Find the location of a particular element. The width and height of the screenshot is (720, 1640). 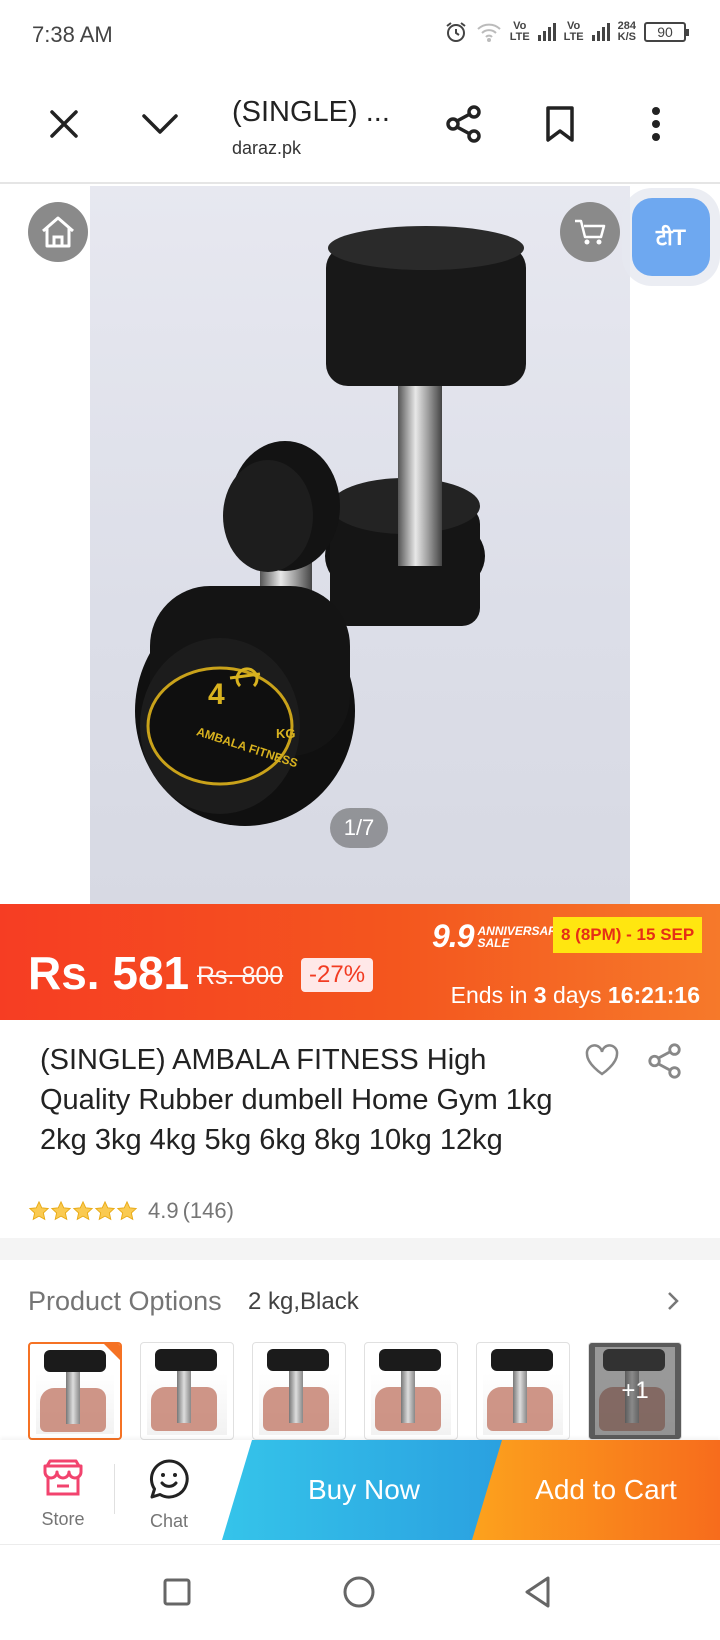

action-divider is located at coordinates (114, 1489).